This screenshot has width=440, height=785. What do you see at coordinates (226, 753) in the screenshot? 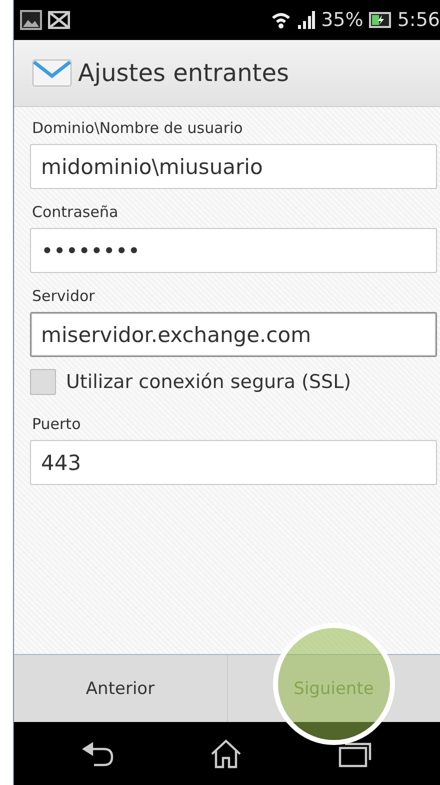
I see `home-icon` at bounding box center [226, 753].